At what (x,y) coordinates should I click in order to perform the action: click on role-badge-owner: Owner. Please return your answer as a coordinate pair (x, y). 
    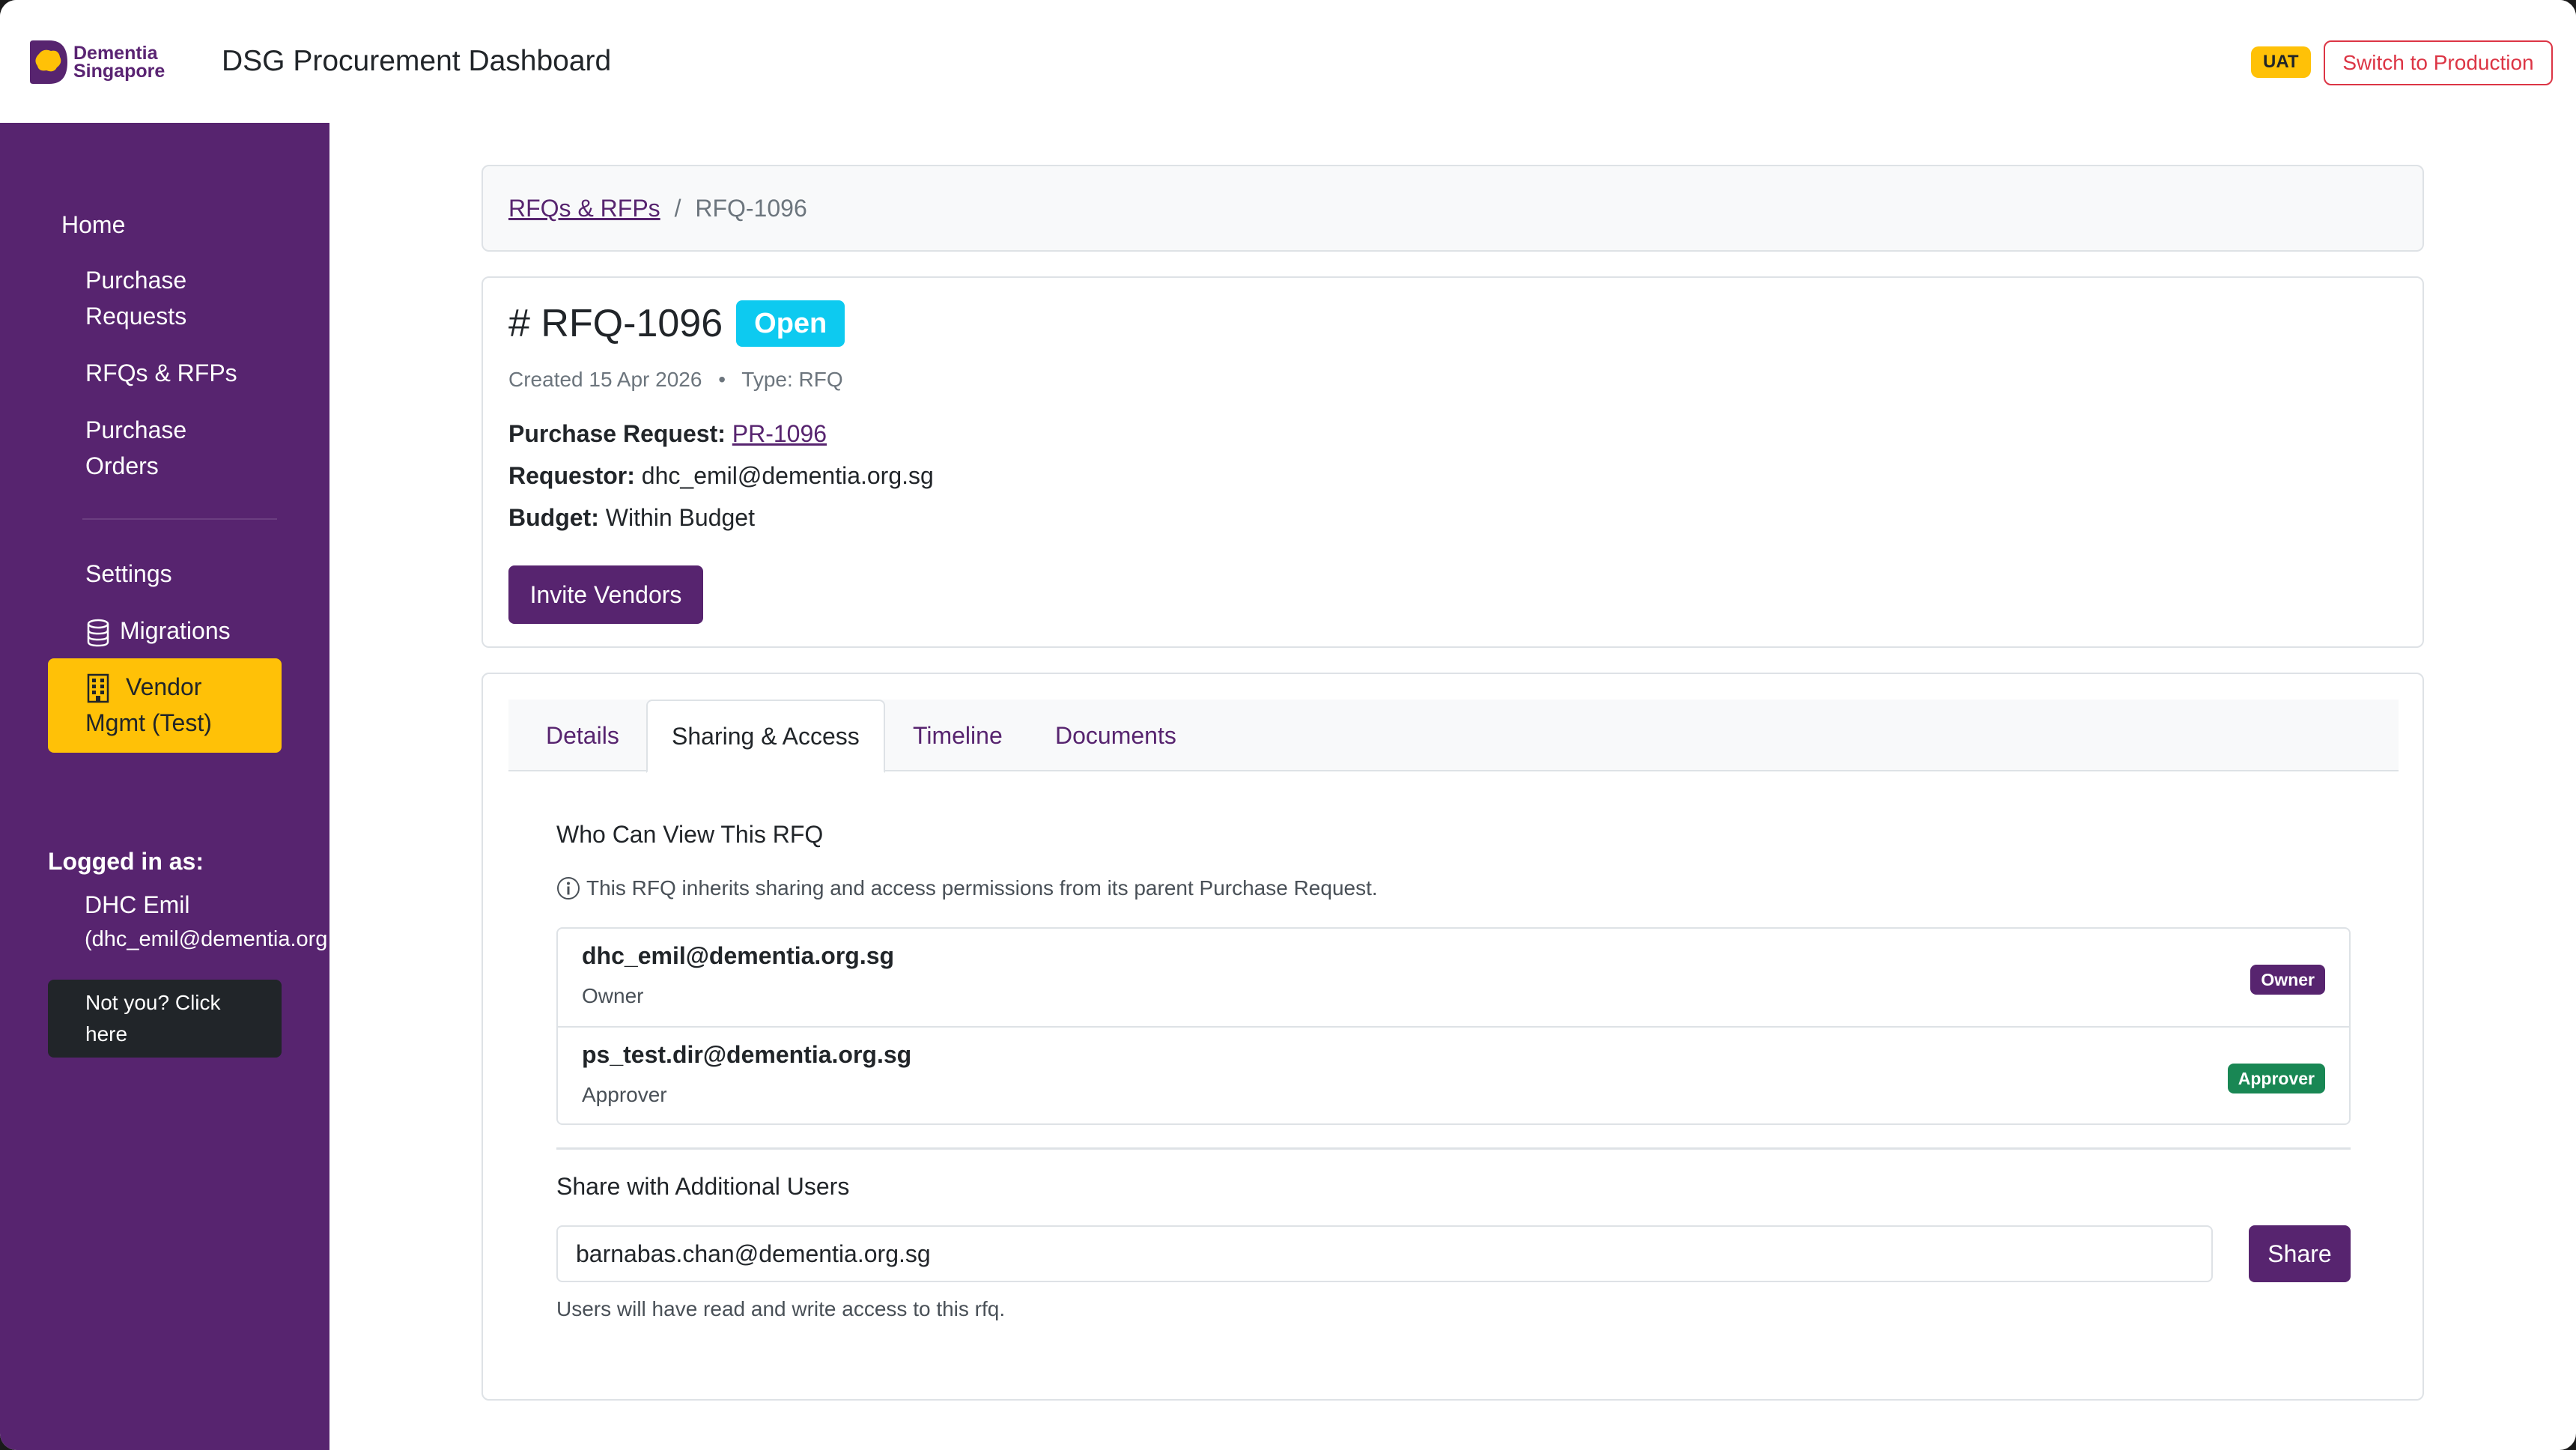
    Looking at the image, I should click on (2287, 980).